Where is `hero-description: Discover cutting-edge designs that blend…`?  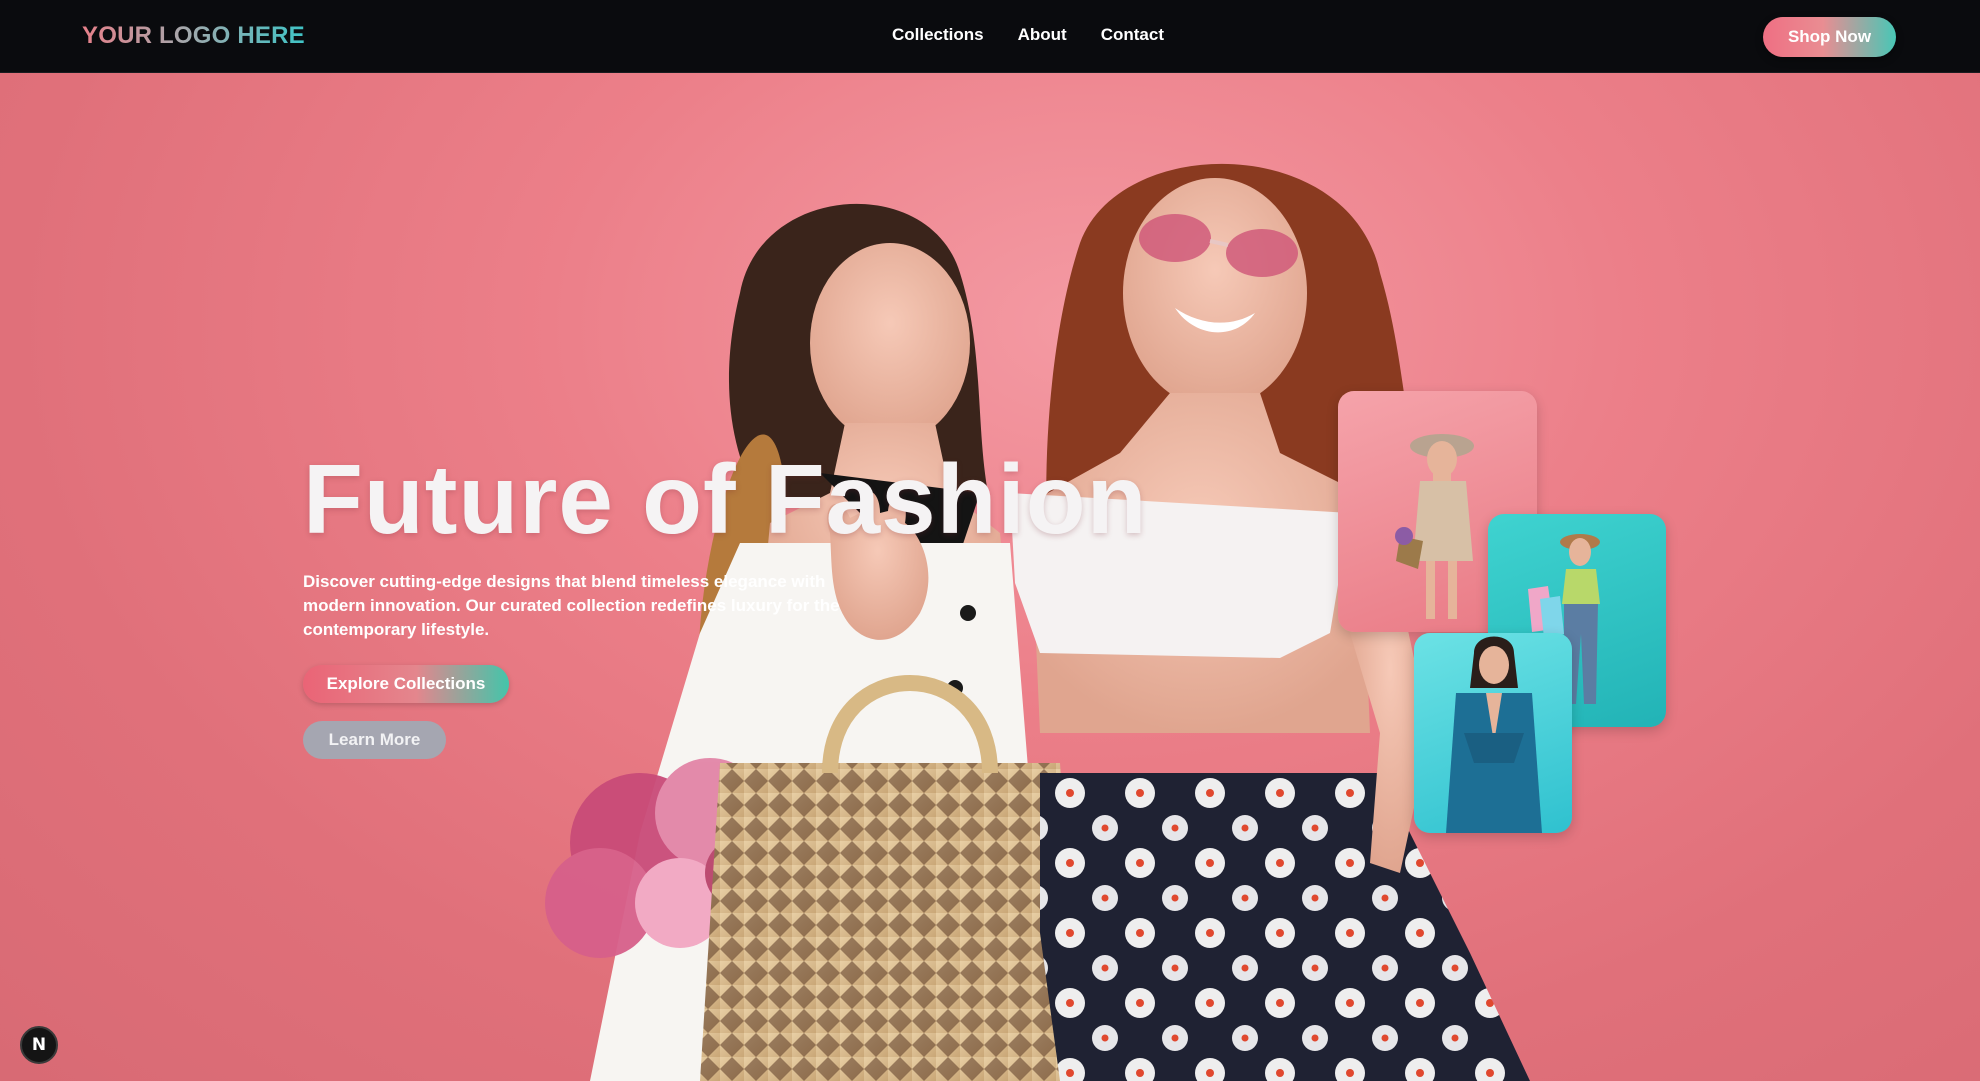 hero-description: Discover cutting-edge designs that blend… is located at coordinates (571, 605).